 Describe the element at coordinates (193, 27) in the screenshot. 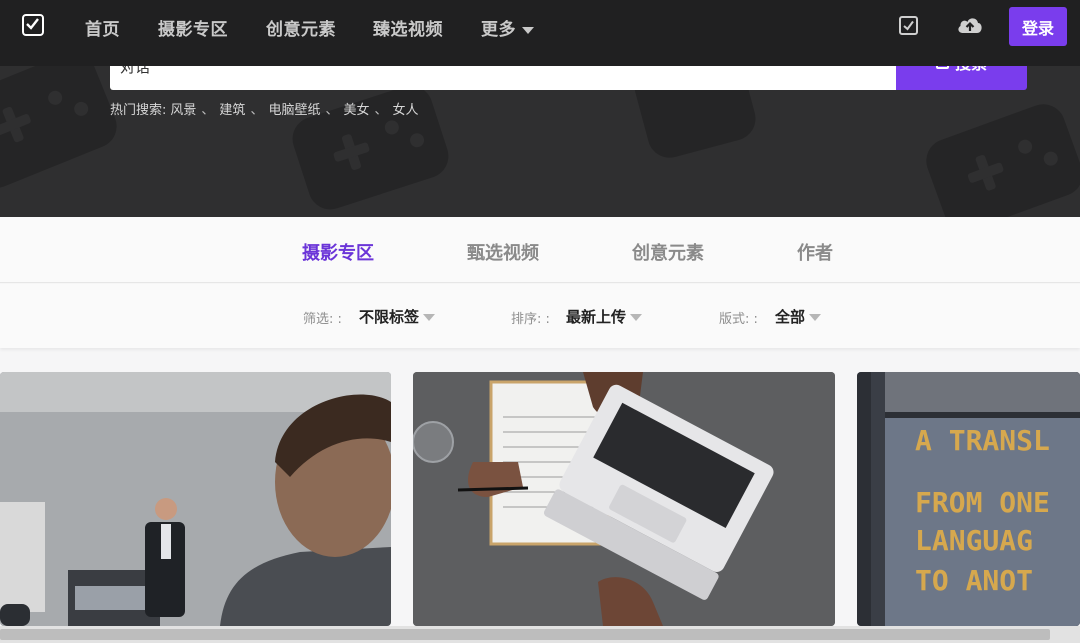

I see `nav-item-photography: 摄影专区` at that location.